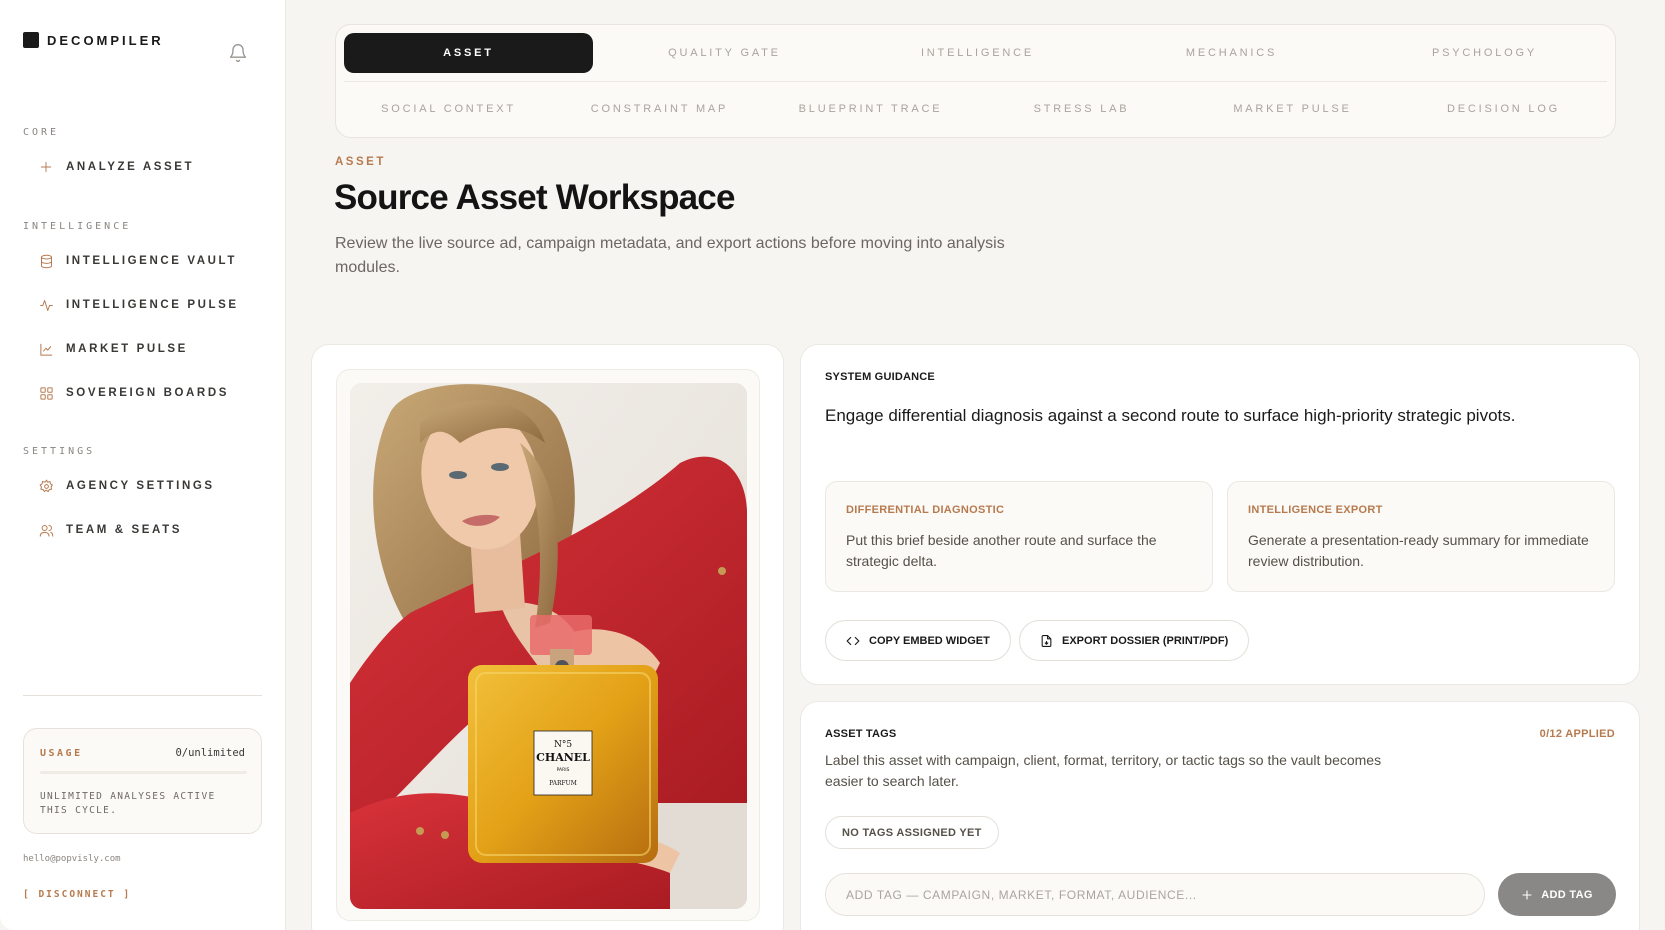  I want to click on bottle-label-brand: CHANEL, so click(563, 757).